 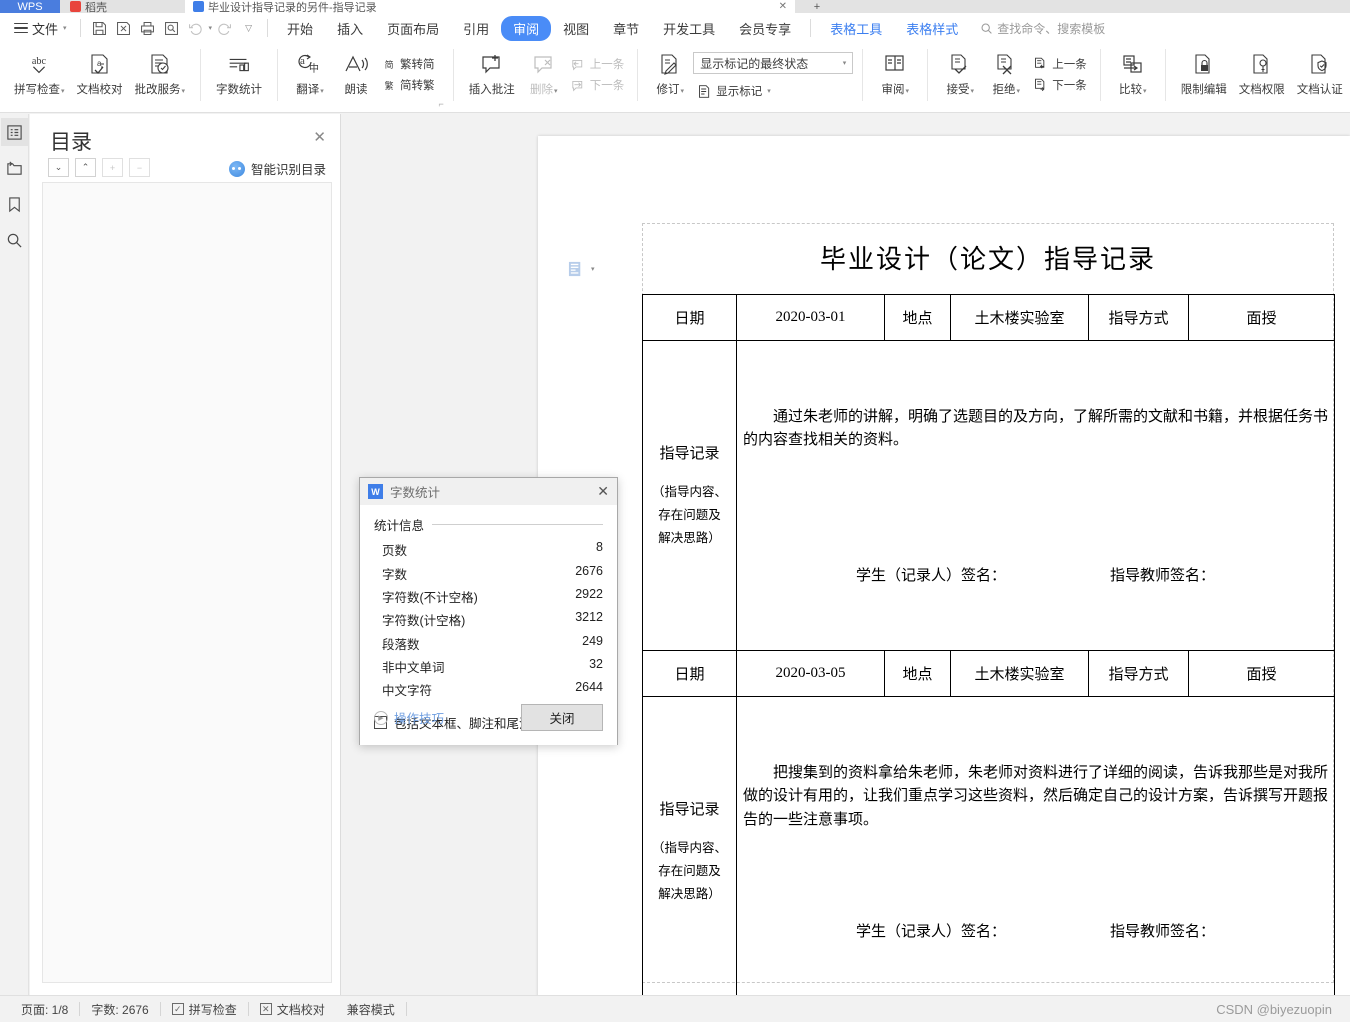 I want to click on svg-text: abc, so click(x=39, y=61).